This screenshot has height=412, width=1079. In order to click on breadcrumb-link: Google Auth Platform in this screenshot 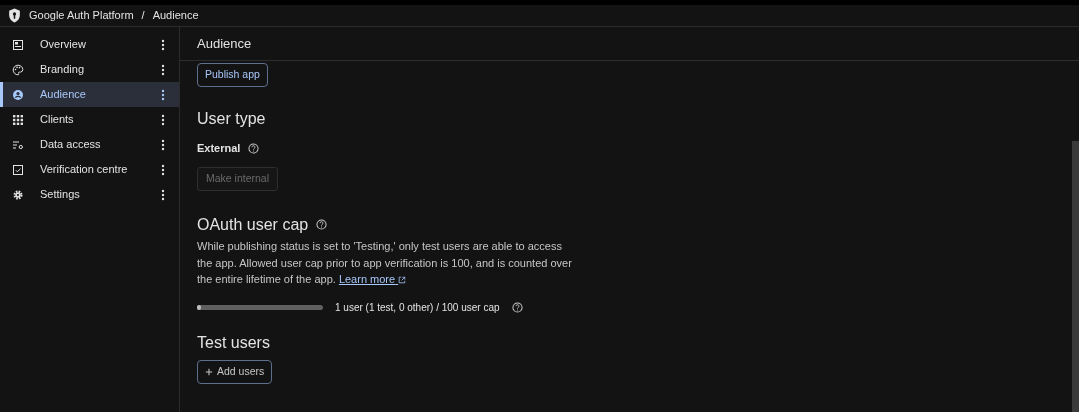, I will do `click(81, 15)`.